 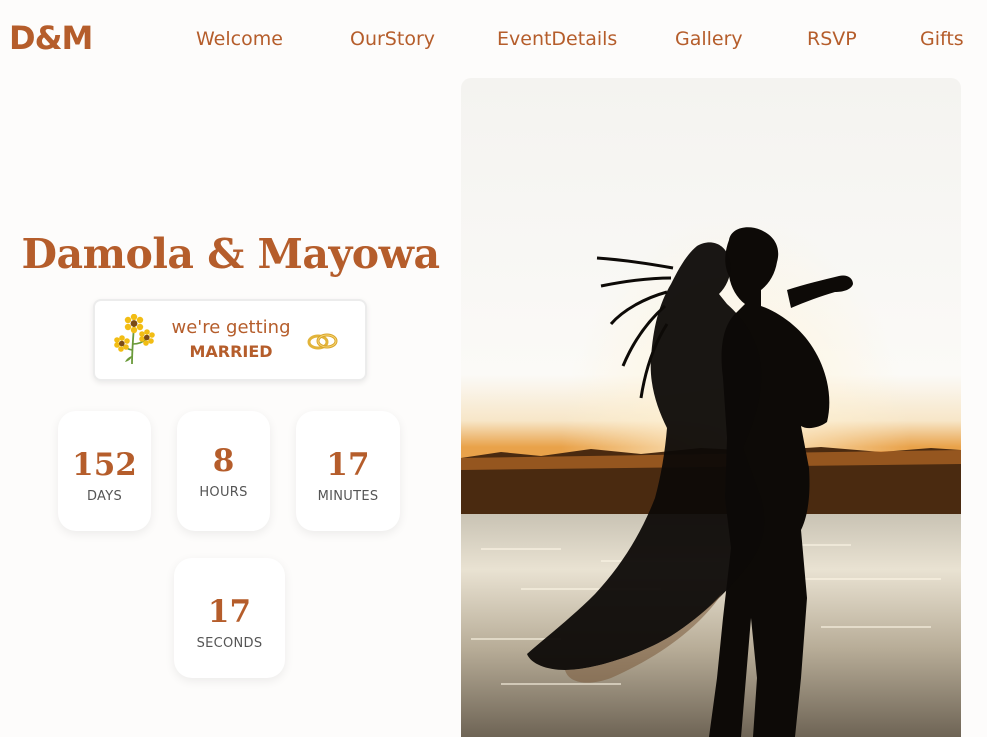 I want to click on nav-link-event-details: EventDetails, so click(x=557, y=39).